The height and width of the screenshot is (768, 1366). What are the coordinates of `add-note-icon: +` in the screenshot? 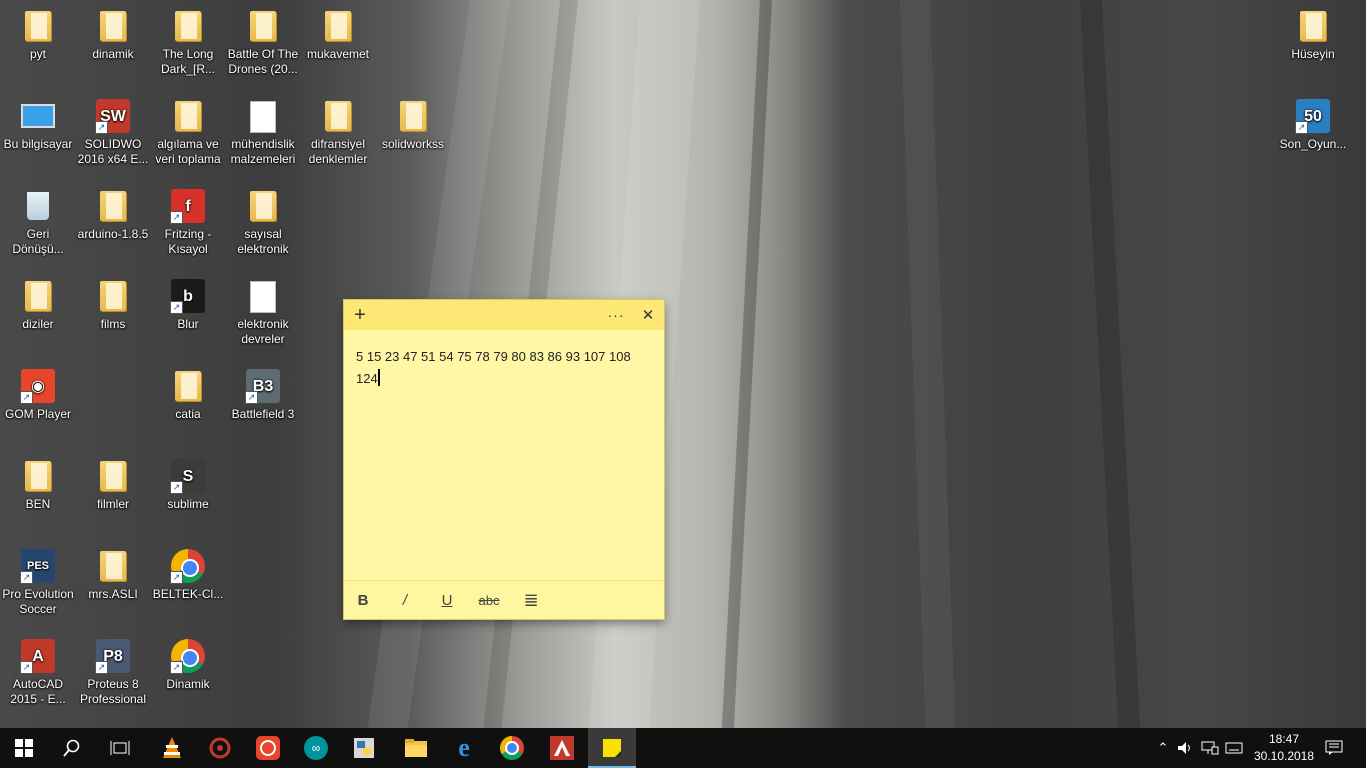 It's located at (360, 315).